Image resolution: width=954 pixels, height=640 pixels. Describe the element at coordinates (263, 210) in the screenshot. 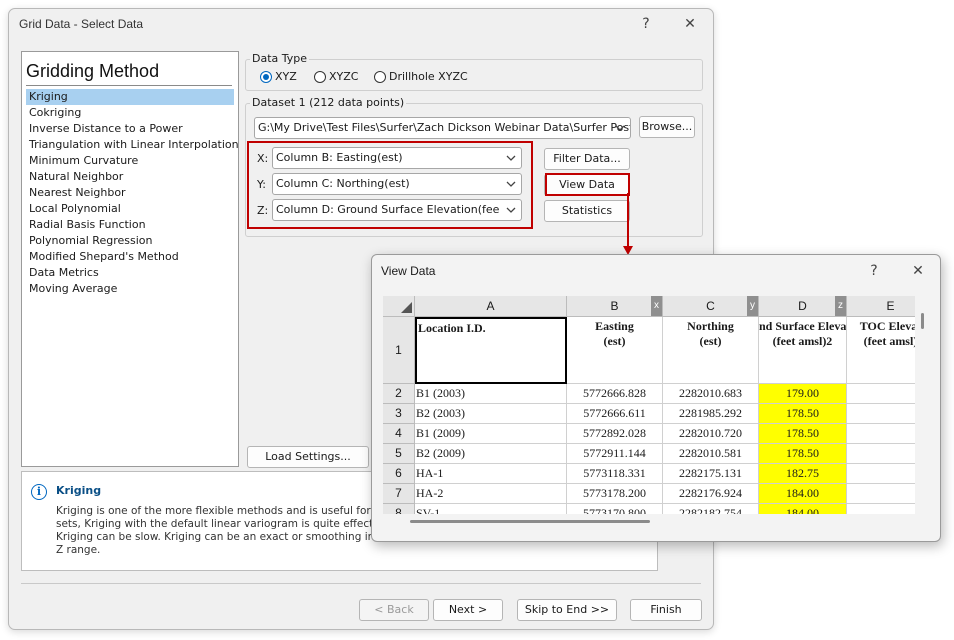

I see `z-label: Z:` at that location.